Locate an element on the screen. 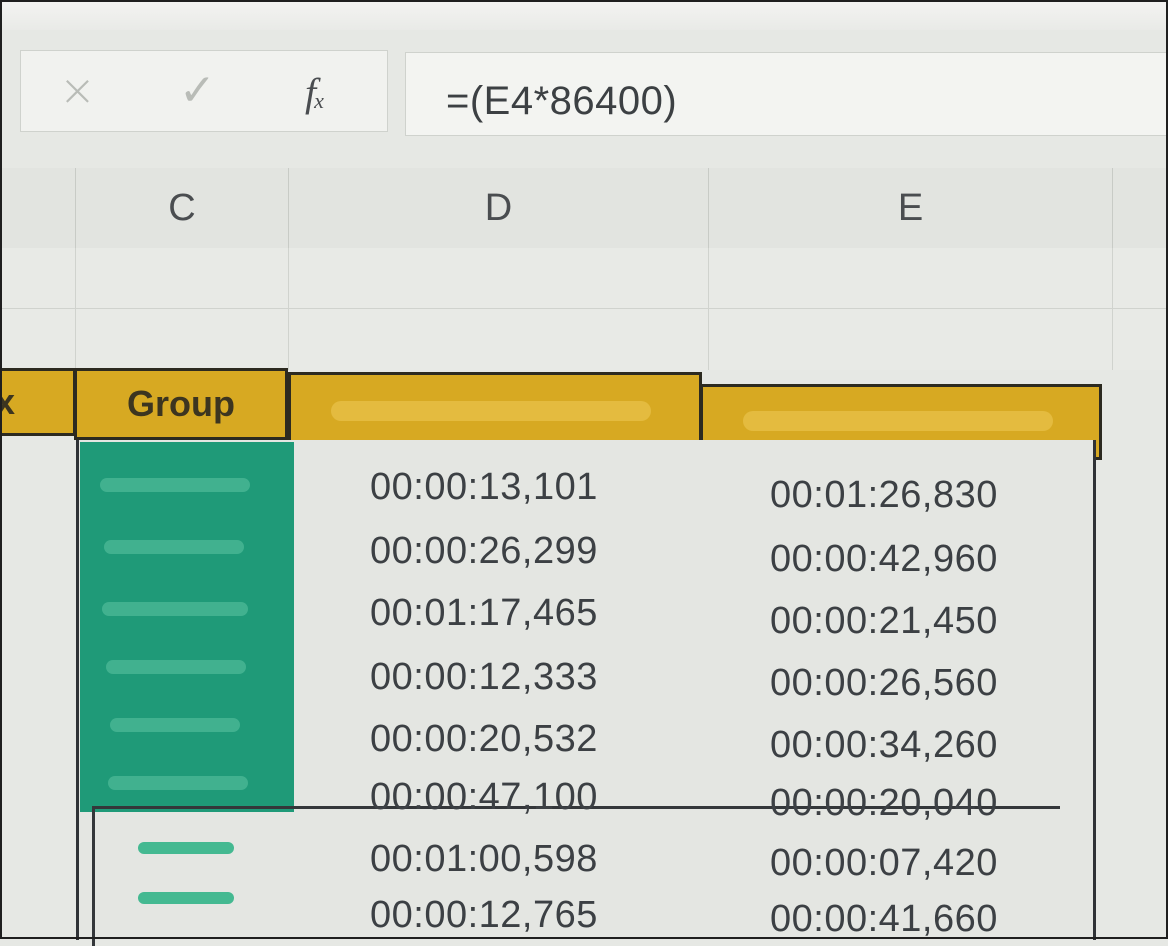  fx-sub: x is located at coordinates (319, 100).